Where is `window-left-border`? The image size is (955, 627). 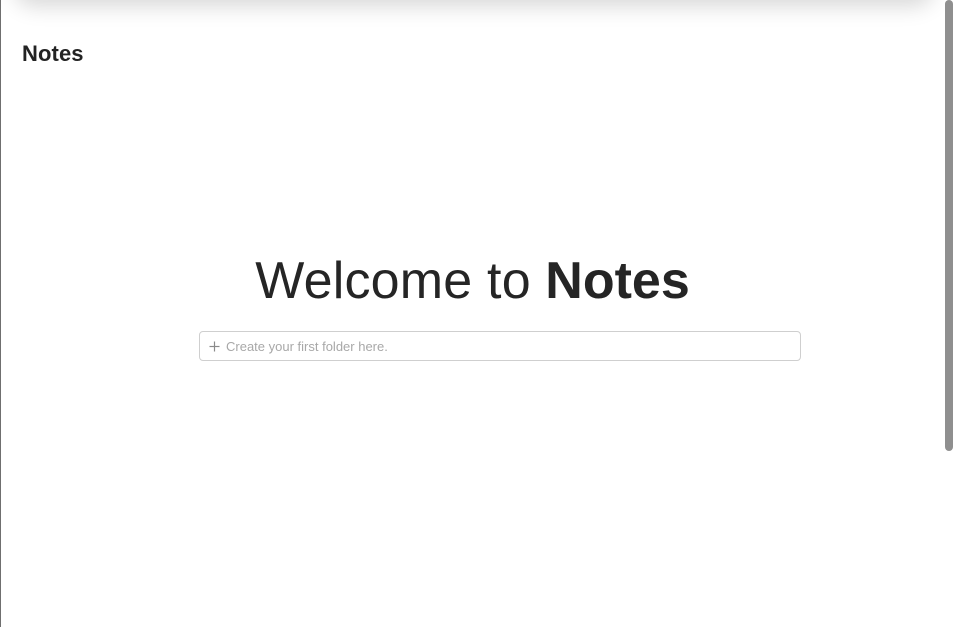 window-left-border is located at coordinates (0, 313).